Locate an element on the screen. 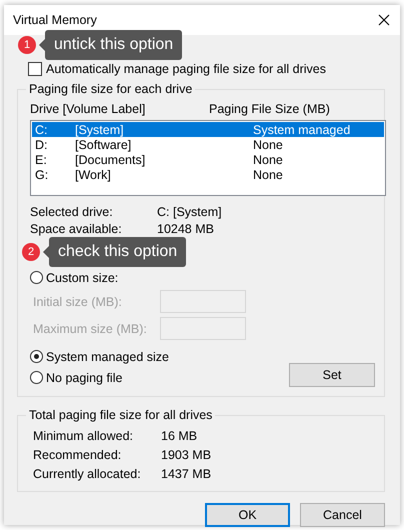  callout-tooltip: untick this option is located at coordinates (110, 45).